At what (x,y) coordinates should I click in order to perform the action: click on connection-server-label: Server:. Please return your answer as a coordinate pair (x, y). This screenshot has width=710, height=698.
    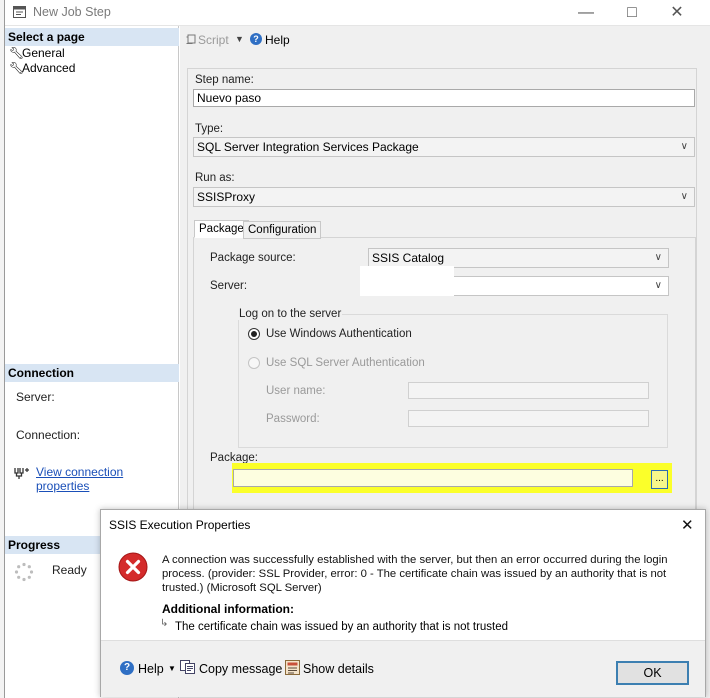
    Looking at the image, I should click on (35, 397).